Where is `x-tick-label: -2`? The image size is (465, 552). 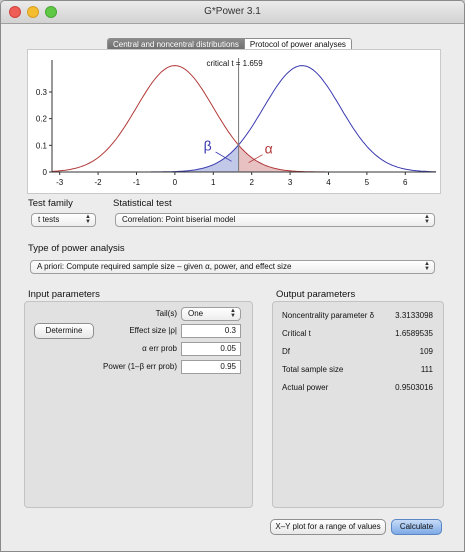 x-tick-label: -2 is located at coordinates (99, 182).